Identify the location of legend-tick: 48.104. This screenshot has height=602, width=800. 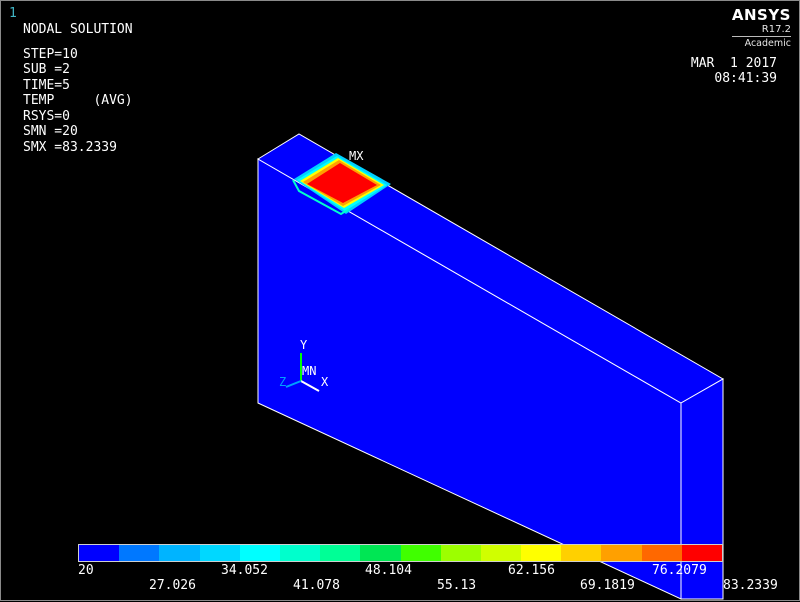
(388, 570).